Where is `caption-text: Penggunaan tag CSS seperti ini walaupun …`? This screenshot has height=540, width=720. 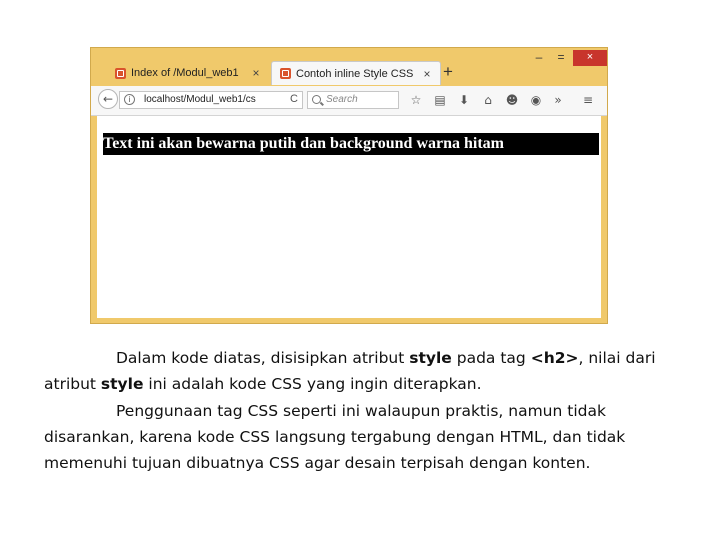
caption-text: Penggunaan tag CSS seperti ini walaupun … is located at coordinates (335, 437).